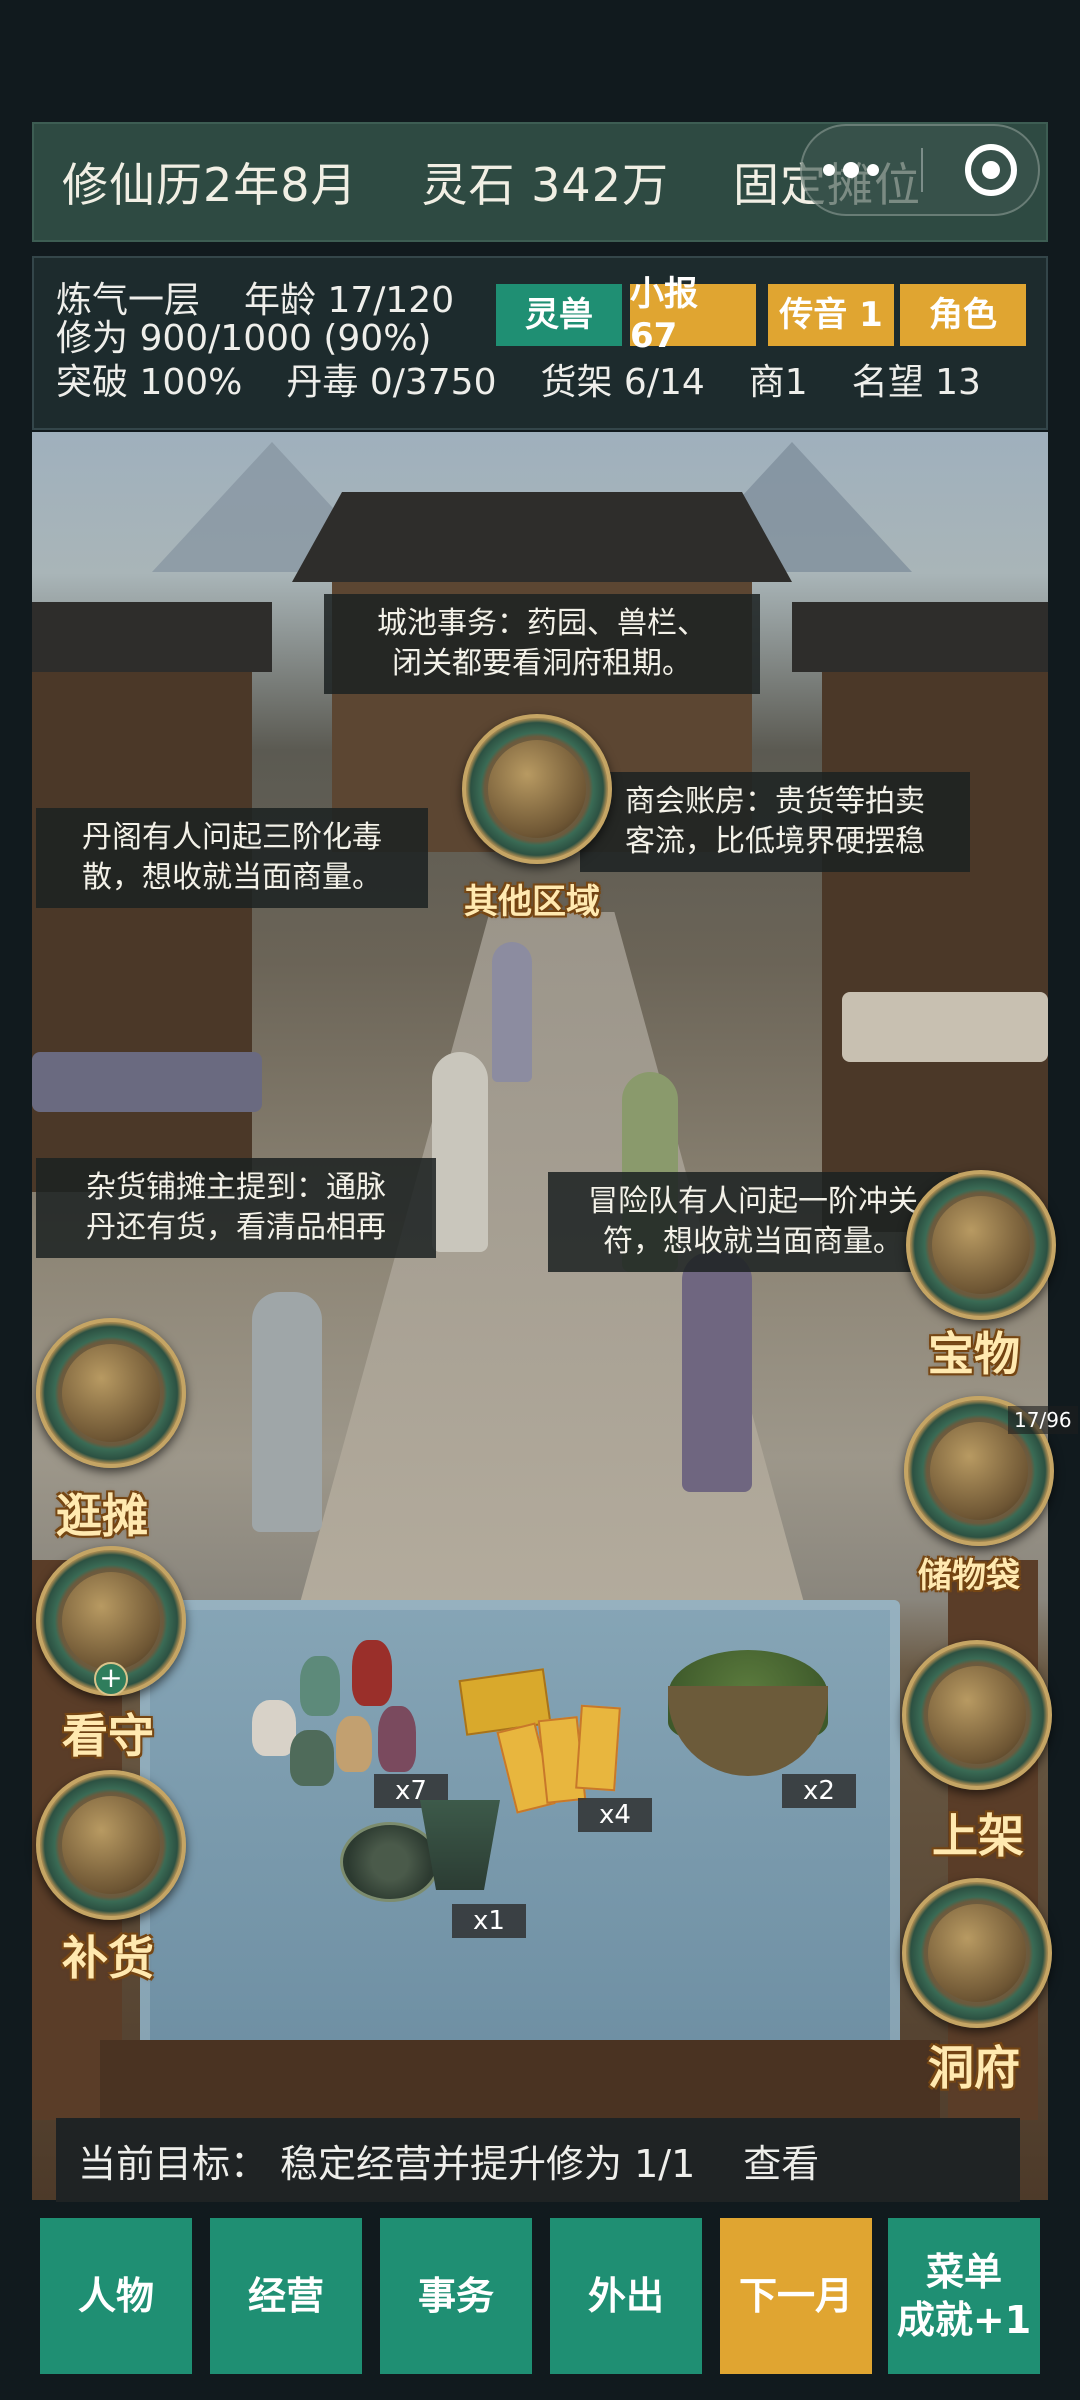 The height and width of the screenshot is (2400, 1080). What do you see at coordinates (152, 637) in the screenshot?
I see `left-roof` at bounding box center [152, 637].